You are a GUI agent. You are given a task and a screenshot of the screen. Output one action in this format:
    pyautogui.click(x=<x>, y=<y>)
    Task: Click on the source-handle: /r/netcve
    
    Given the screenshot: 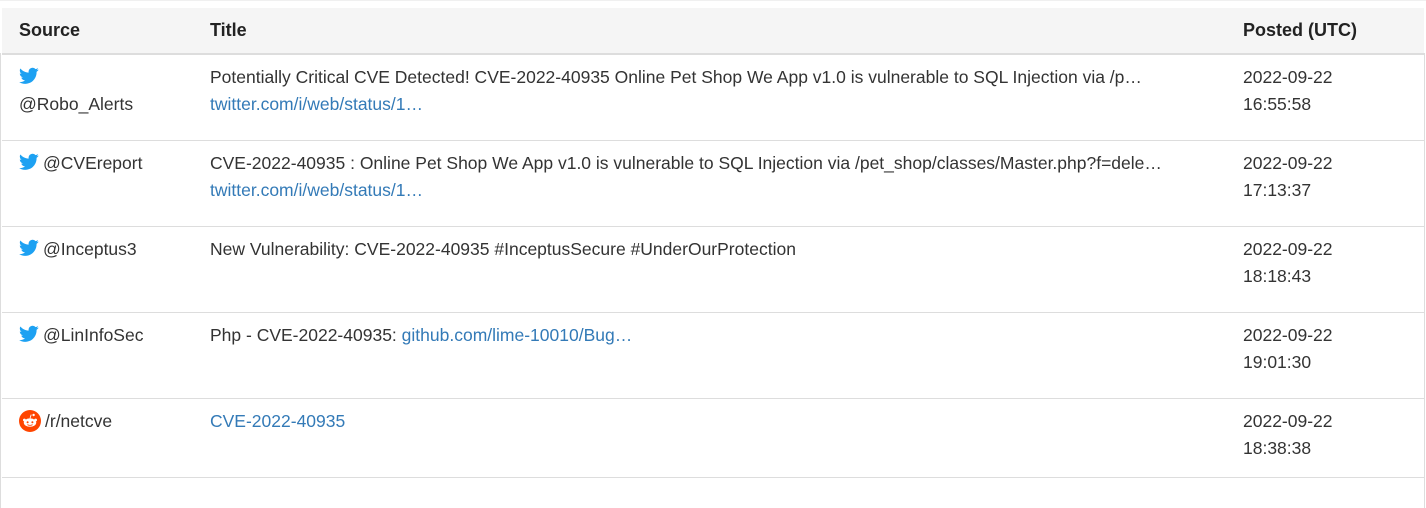 What is the action you would take?
    pyautogui.click(x=78, y=421)
    